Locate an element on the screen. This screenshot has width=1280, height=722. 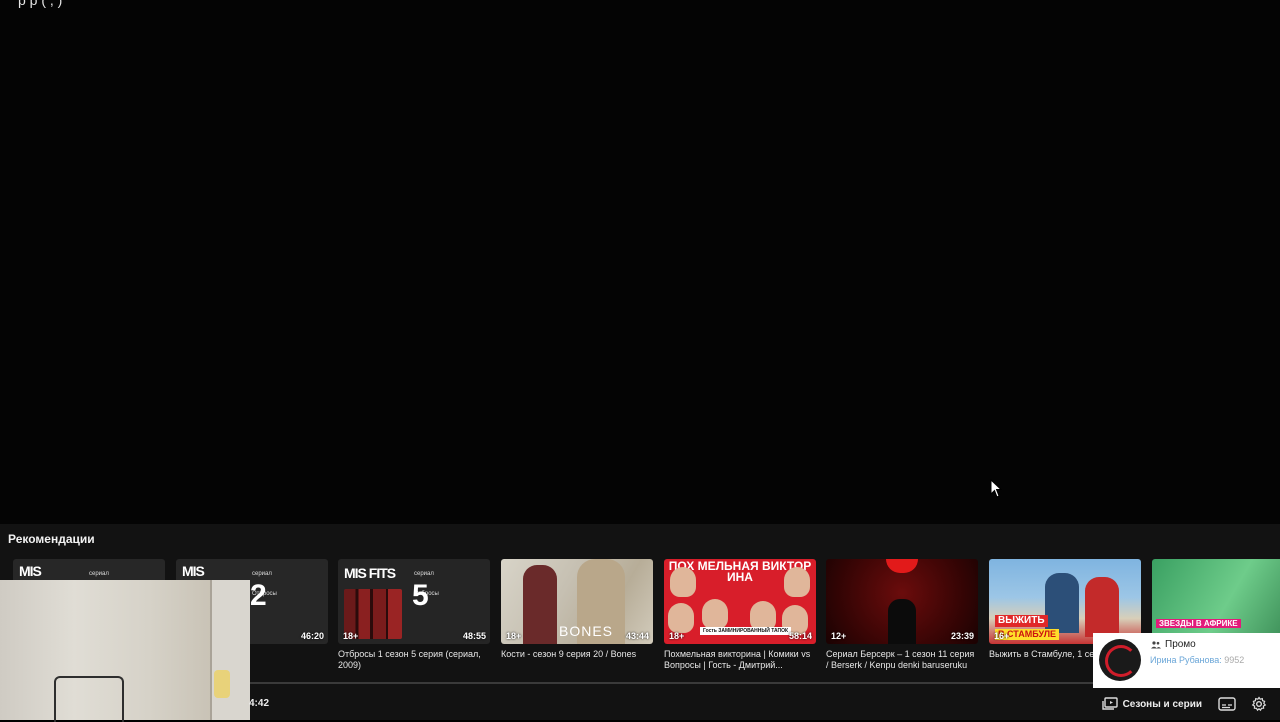
duration-badge: 46:20 is located at coordinates (312, 636).